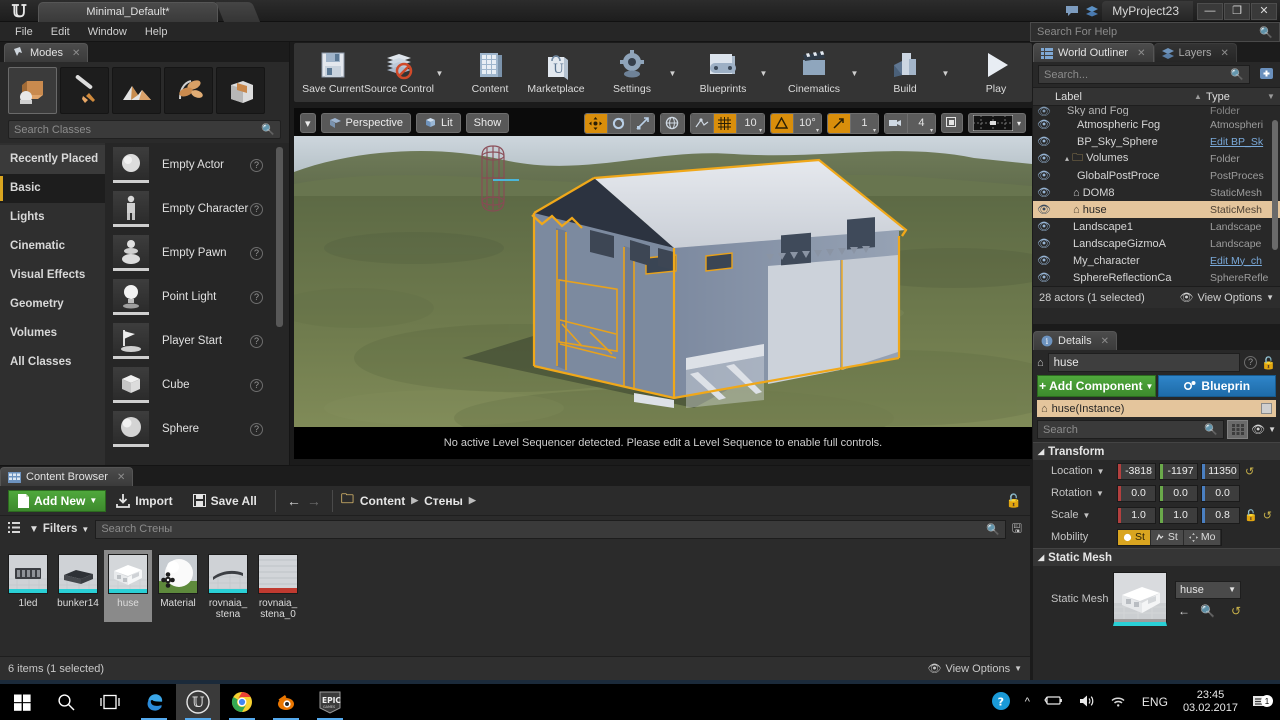  Describe the element at coordinates (110, 702) in the screenshot. I see `task-view-button` at that location.